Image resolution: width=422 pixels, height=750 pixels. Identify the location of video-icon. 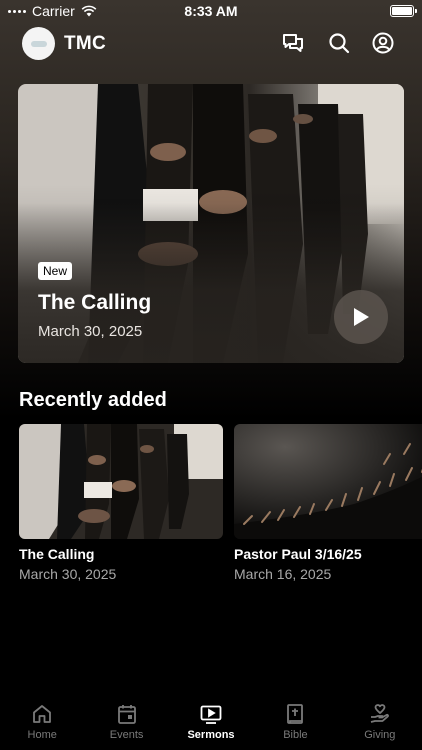
(211, 714).